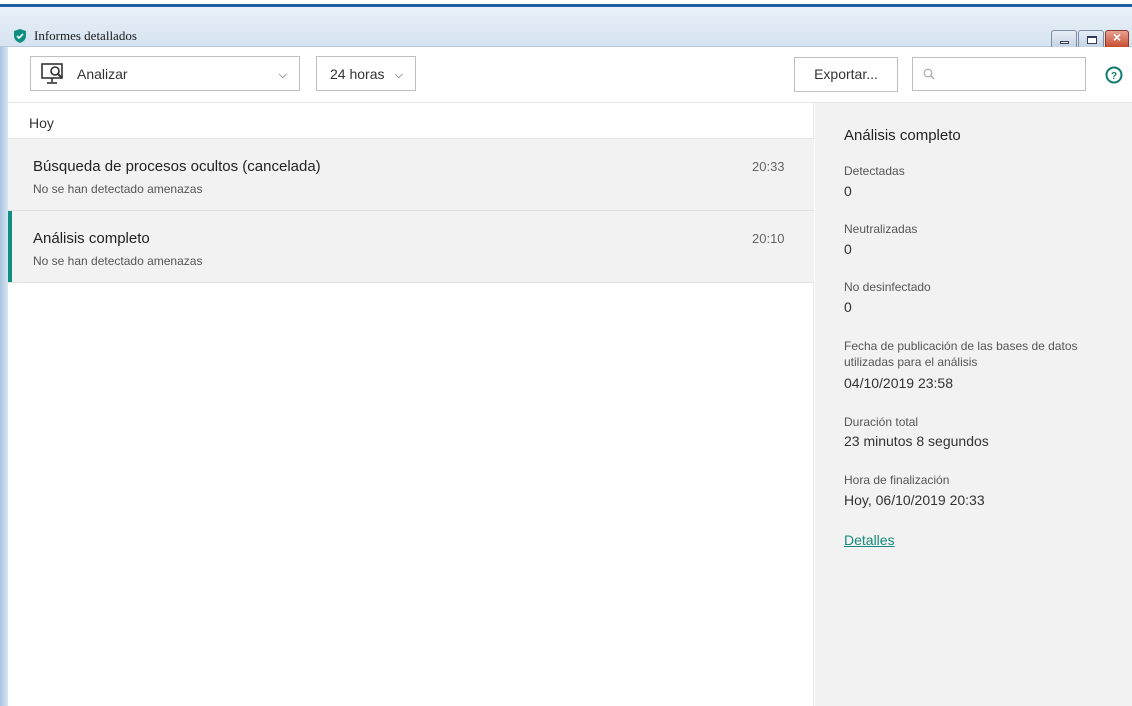 The width and height of the screenshot is (1132, 706). What do you see at coordinates (916, 441) in the screenshot?
I see `duration-value: 23 minutos 8 segundos` at bounding box center [916, 441].